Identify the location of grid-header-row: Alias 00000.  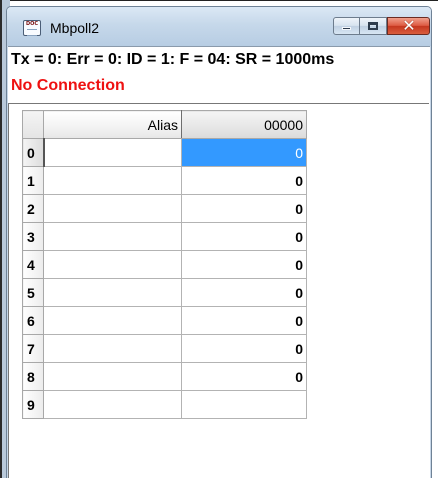
(164, 124).